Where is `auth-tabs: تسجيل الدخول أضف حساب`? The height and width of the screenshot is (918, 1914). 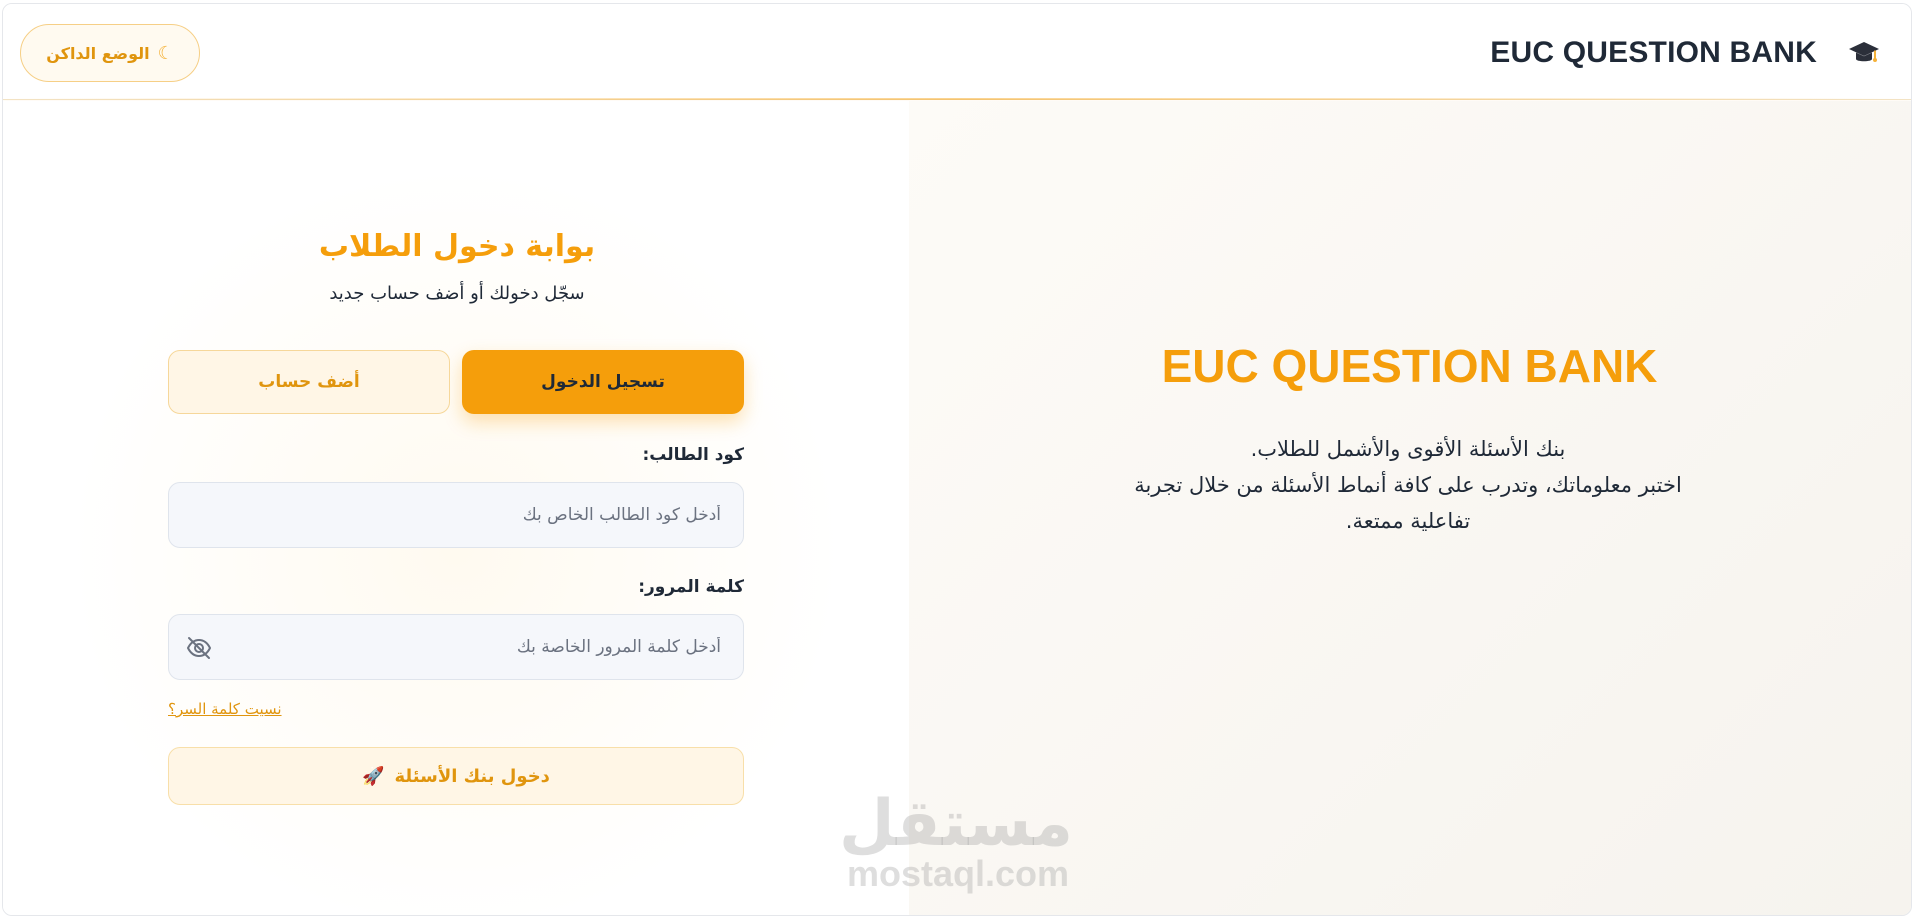 auth-tabs: تسجيل الدخول أضف حساب is located at coordinates (456, 382).